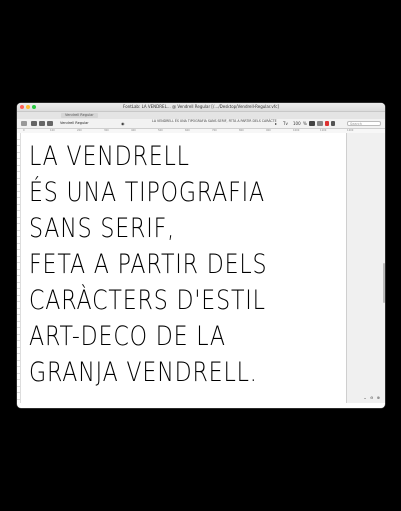 The width and height of the screenshot is (401, 511). I want to click on text-line-7: GRANJA VENDRELL., so click(143, 372).